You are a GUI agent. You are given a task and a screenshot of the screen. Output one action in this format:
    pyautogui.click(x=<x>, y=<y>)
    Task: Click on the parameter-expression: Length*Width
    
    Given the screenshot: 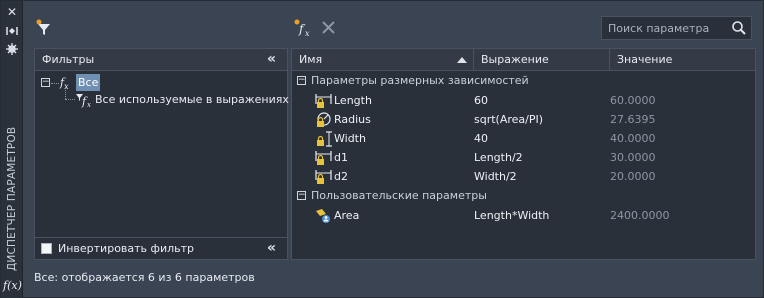 What is the action you would take?
    pyautogui.click(x=511, y=215)
    